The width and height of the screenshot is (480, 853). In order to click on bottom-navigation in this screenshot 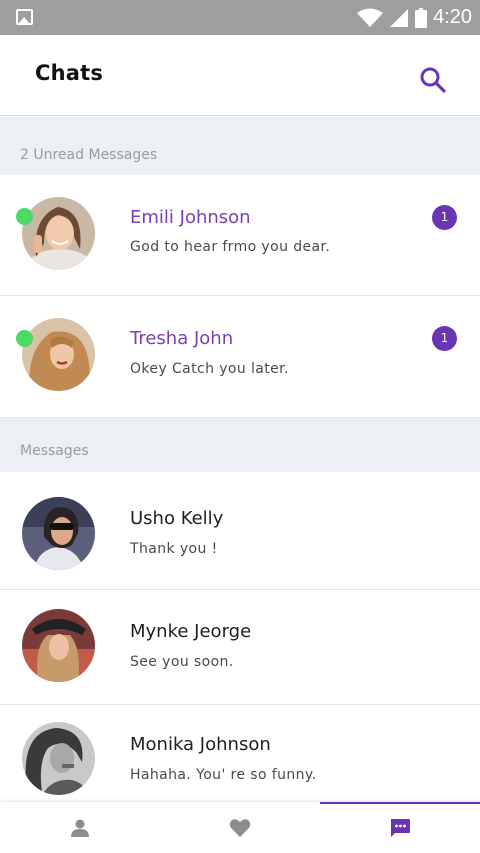, I will do `click(240, 827)`.